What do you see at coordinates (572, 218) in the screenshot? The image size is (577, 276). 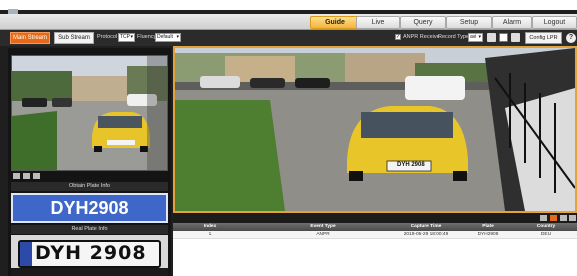 I see `clear-icon` at bounding box center [572, 218].